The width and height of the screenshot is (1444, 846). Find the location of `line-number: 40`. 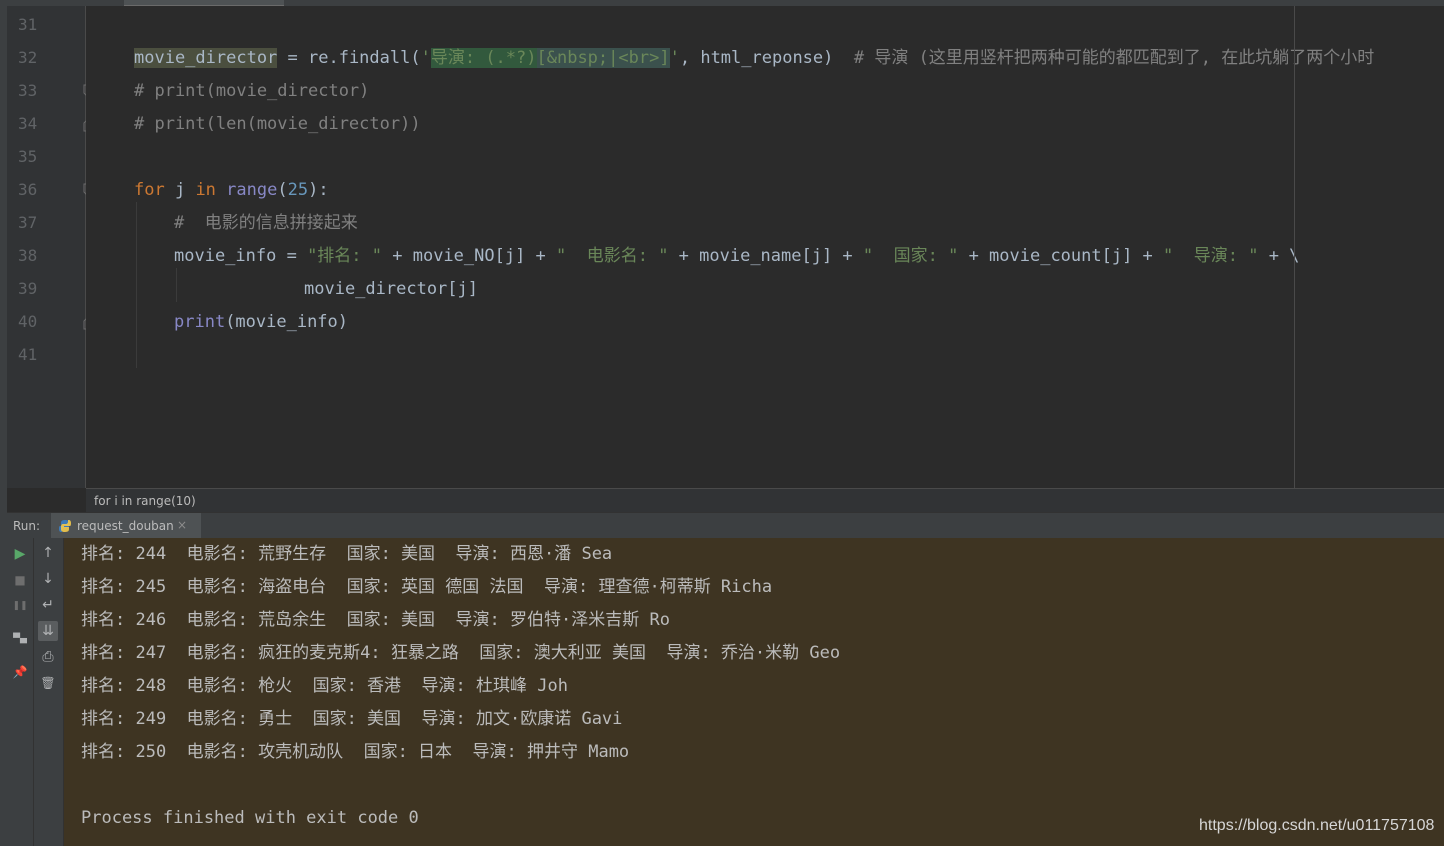

line-number: 40 is located at coordinates (28, 321).